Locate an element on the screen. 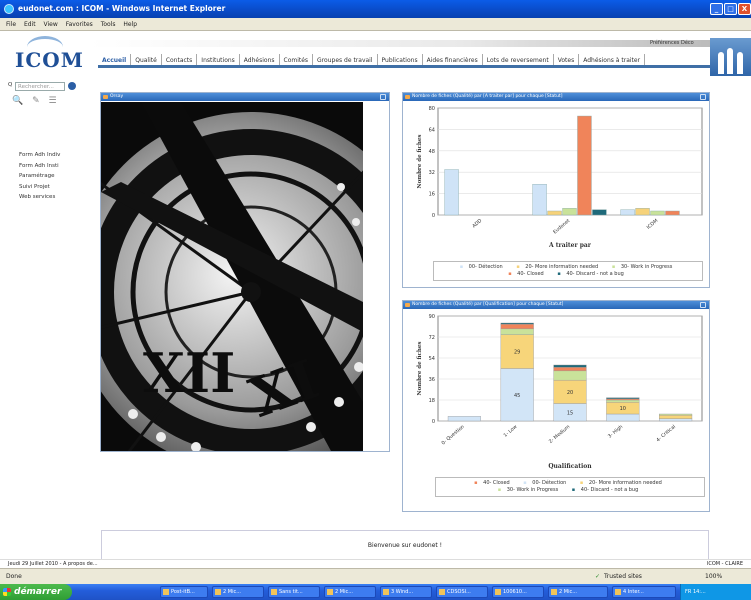  header-strip is located at coordinates (400, 43).